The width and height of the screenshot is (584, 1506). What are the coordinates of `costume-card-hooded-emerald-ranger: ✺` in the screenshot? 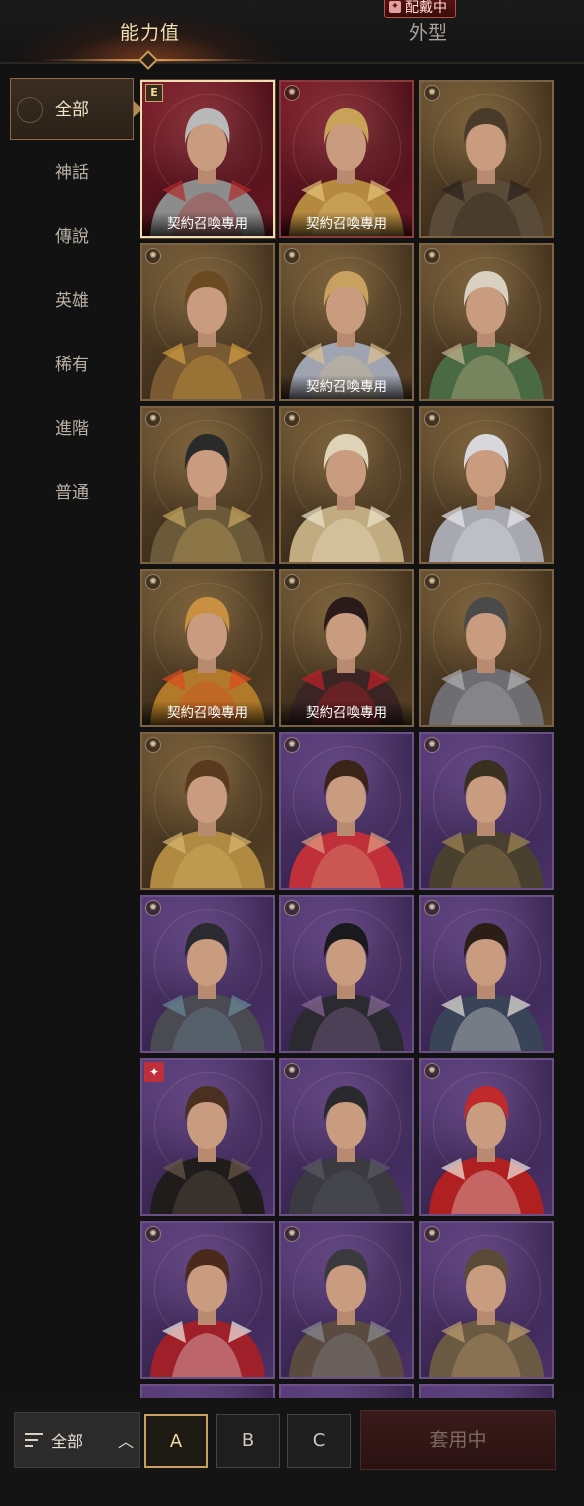 It's located at (486, 322).